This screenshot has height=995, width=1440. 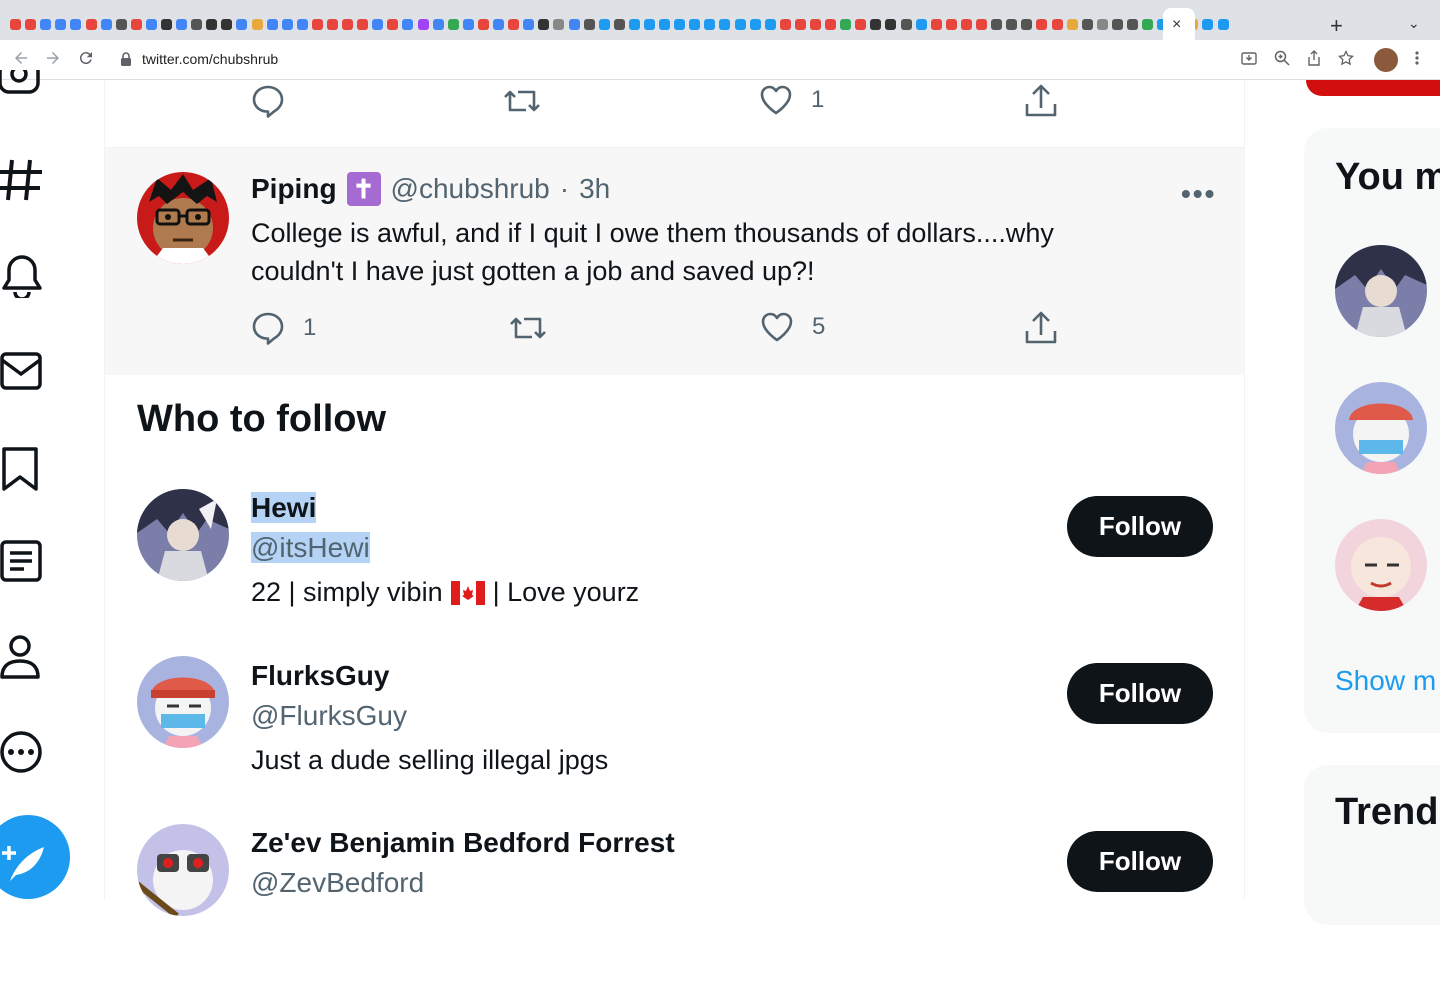 I want to click on browser-menu-icon, so click(x=1417, y=60).